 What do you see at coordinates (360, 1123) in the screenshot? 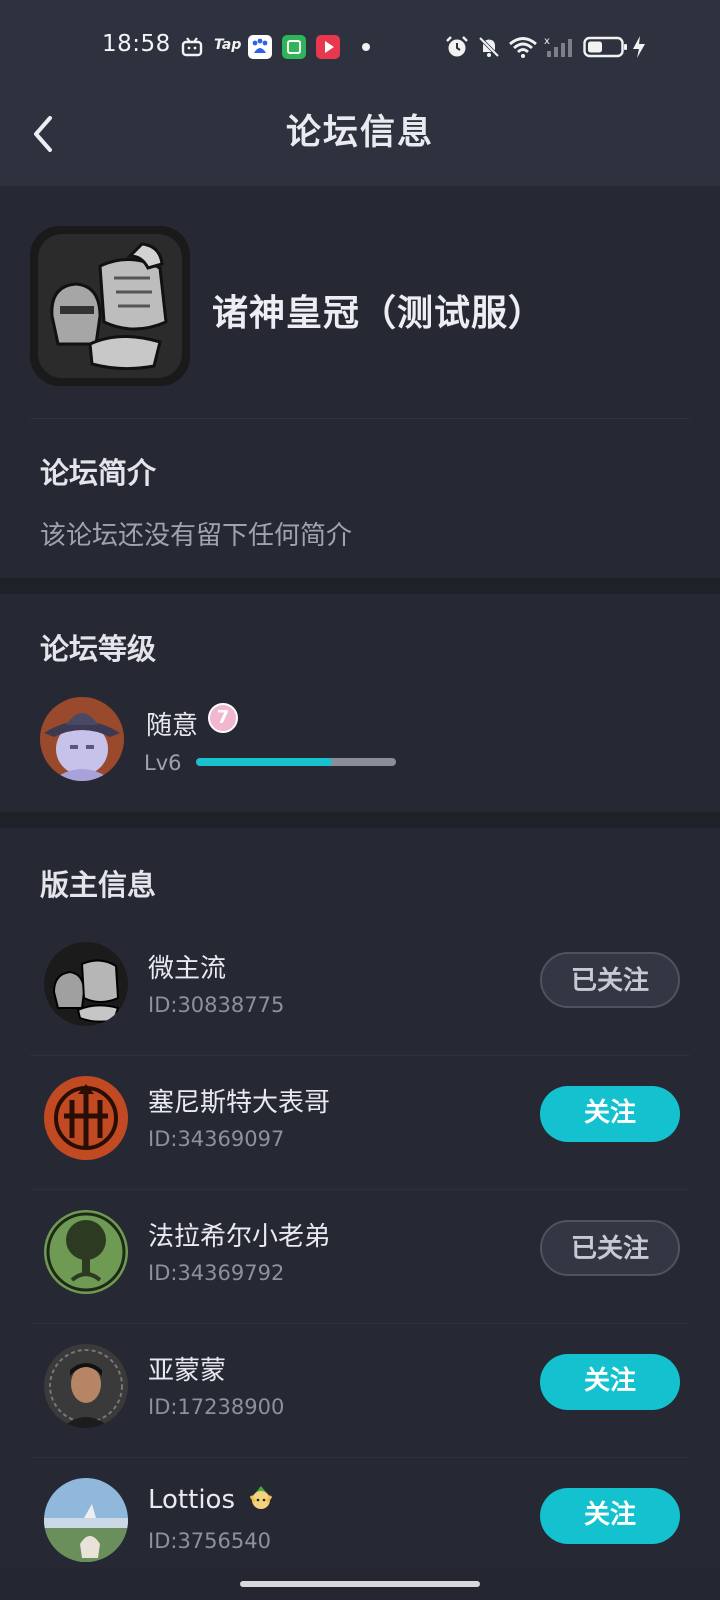
I see `moderator-row: 塞尼斯特大表哥 ID:34369097 关注` at bounding box center [360, 1123].